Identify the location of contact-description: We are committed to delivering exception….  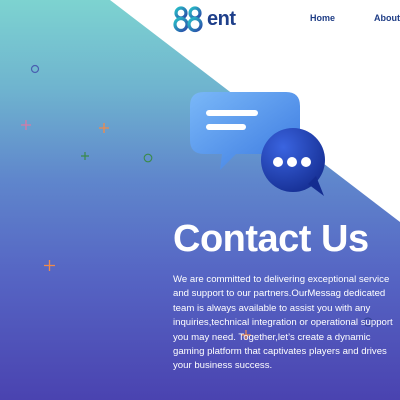
(283, 323).